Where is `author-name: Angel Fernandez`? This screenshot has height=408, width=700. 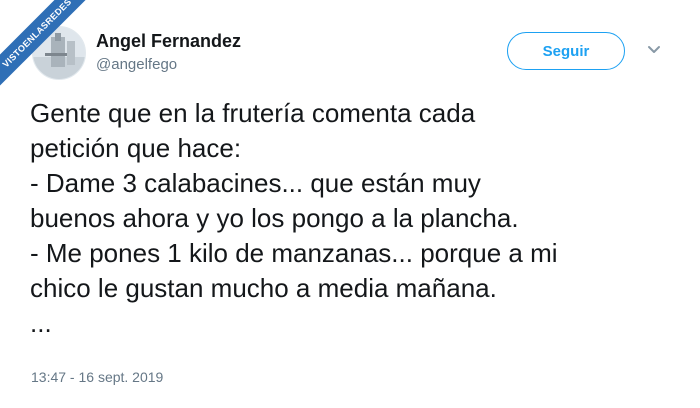
author-name: Angel Fernandez is located at coordinates (168, 41).